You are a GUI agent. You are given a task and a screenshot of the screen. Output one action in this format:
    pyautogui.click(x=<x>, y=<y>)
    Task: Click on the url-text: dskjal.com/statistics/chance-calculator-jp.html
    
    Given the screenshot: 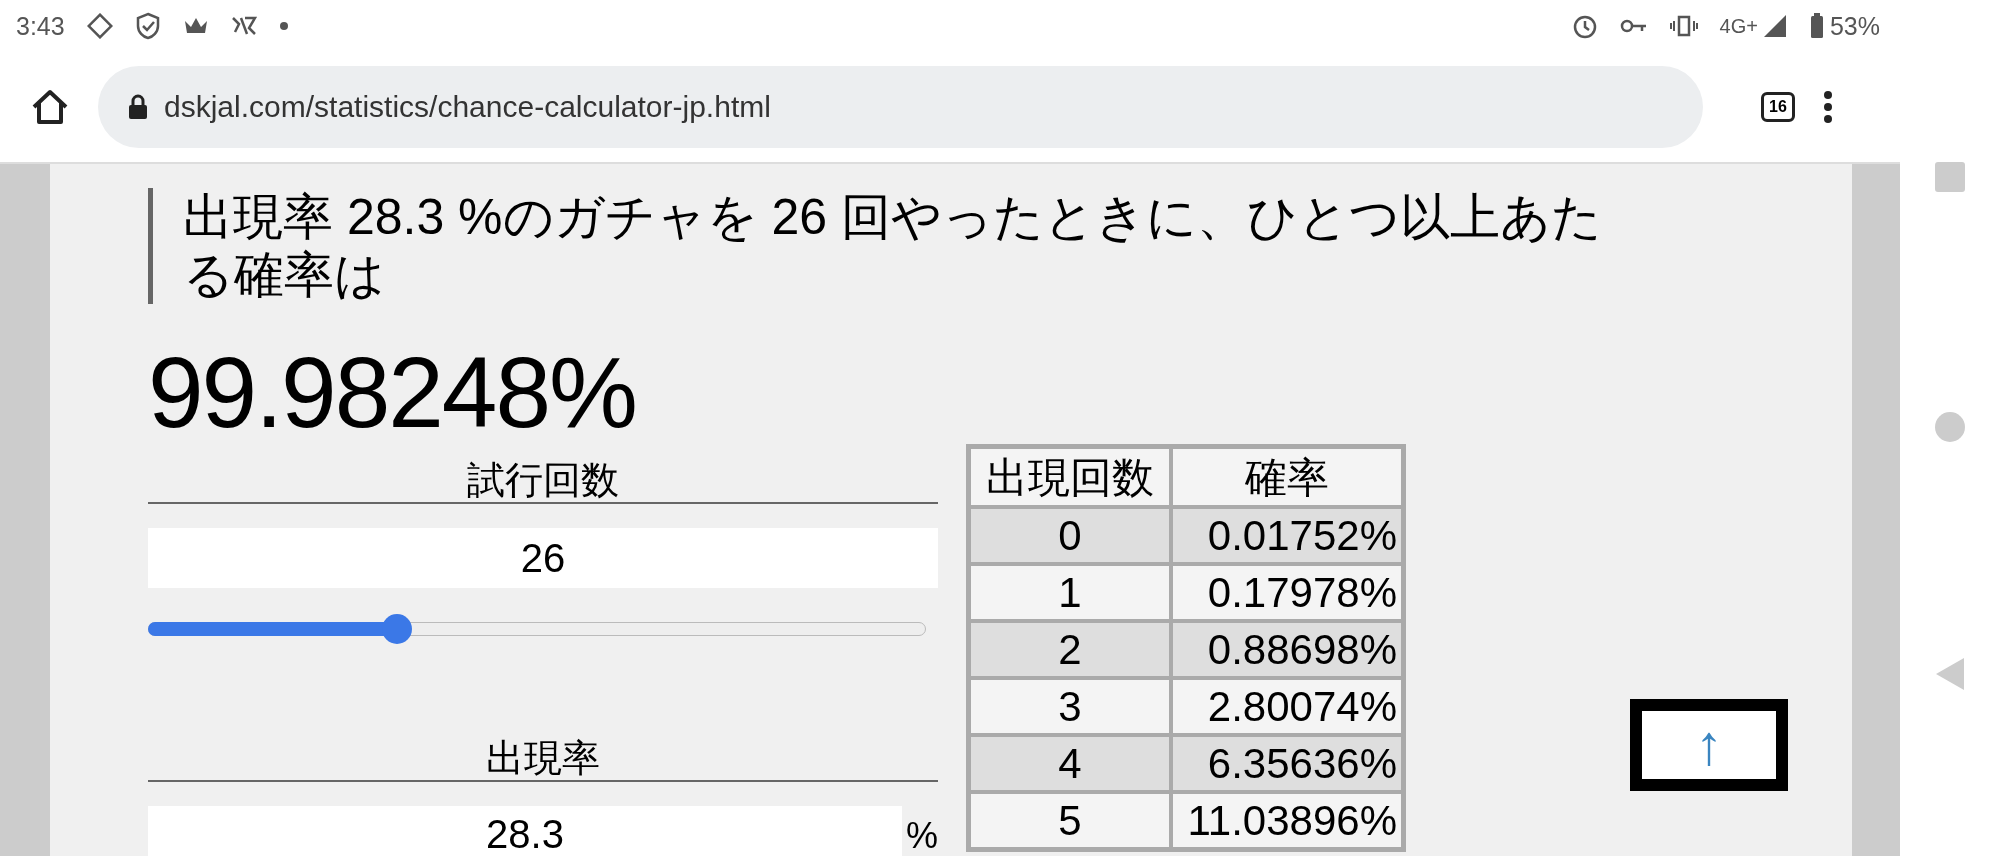 What is the action you would take?
    pyautogui.click(x=467, y=107)
    